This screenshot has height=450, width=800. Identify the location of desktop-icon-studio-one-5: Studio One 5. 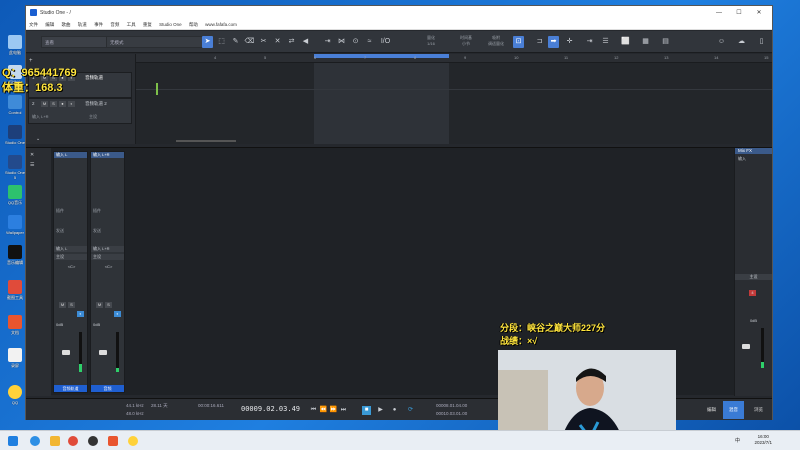
(15, 169).